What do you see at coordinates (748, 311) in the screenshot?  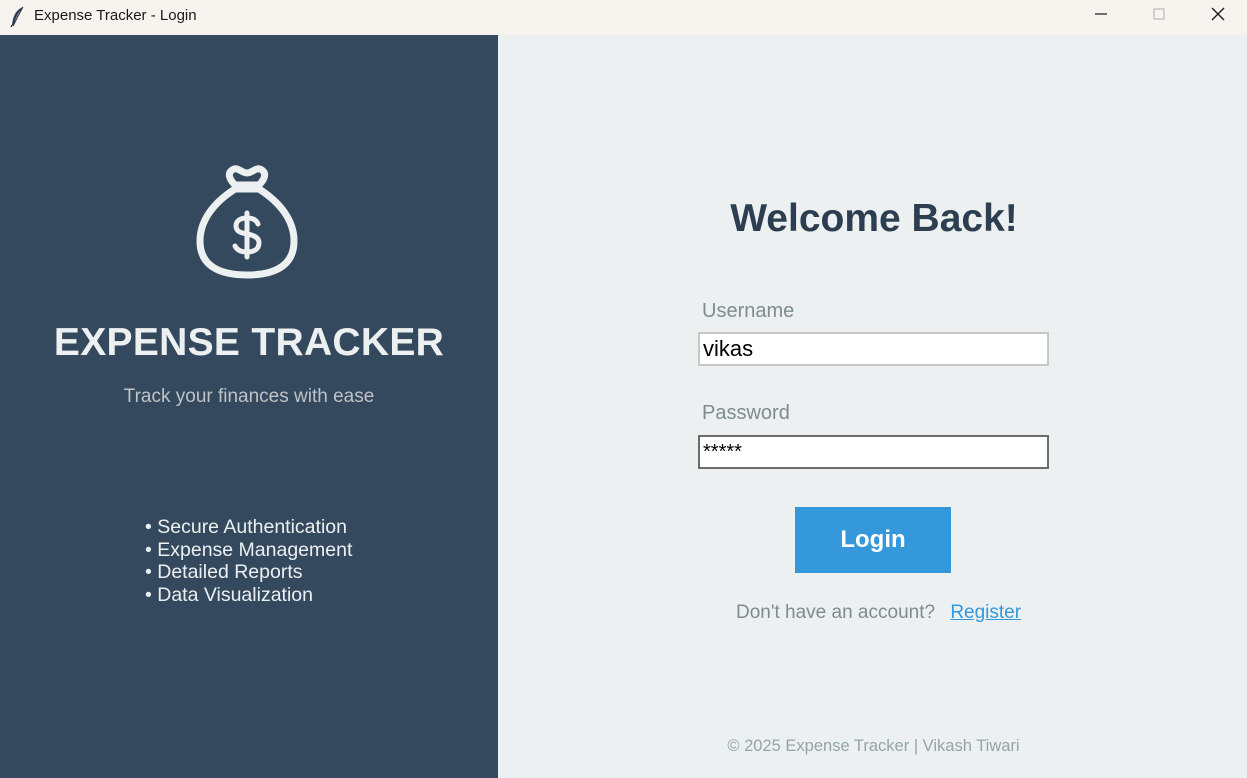 I see `username-label: Username` at bounding box center [748, 311].